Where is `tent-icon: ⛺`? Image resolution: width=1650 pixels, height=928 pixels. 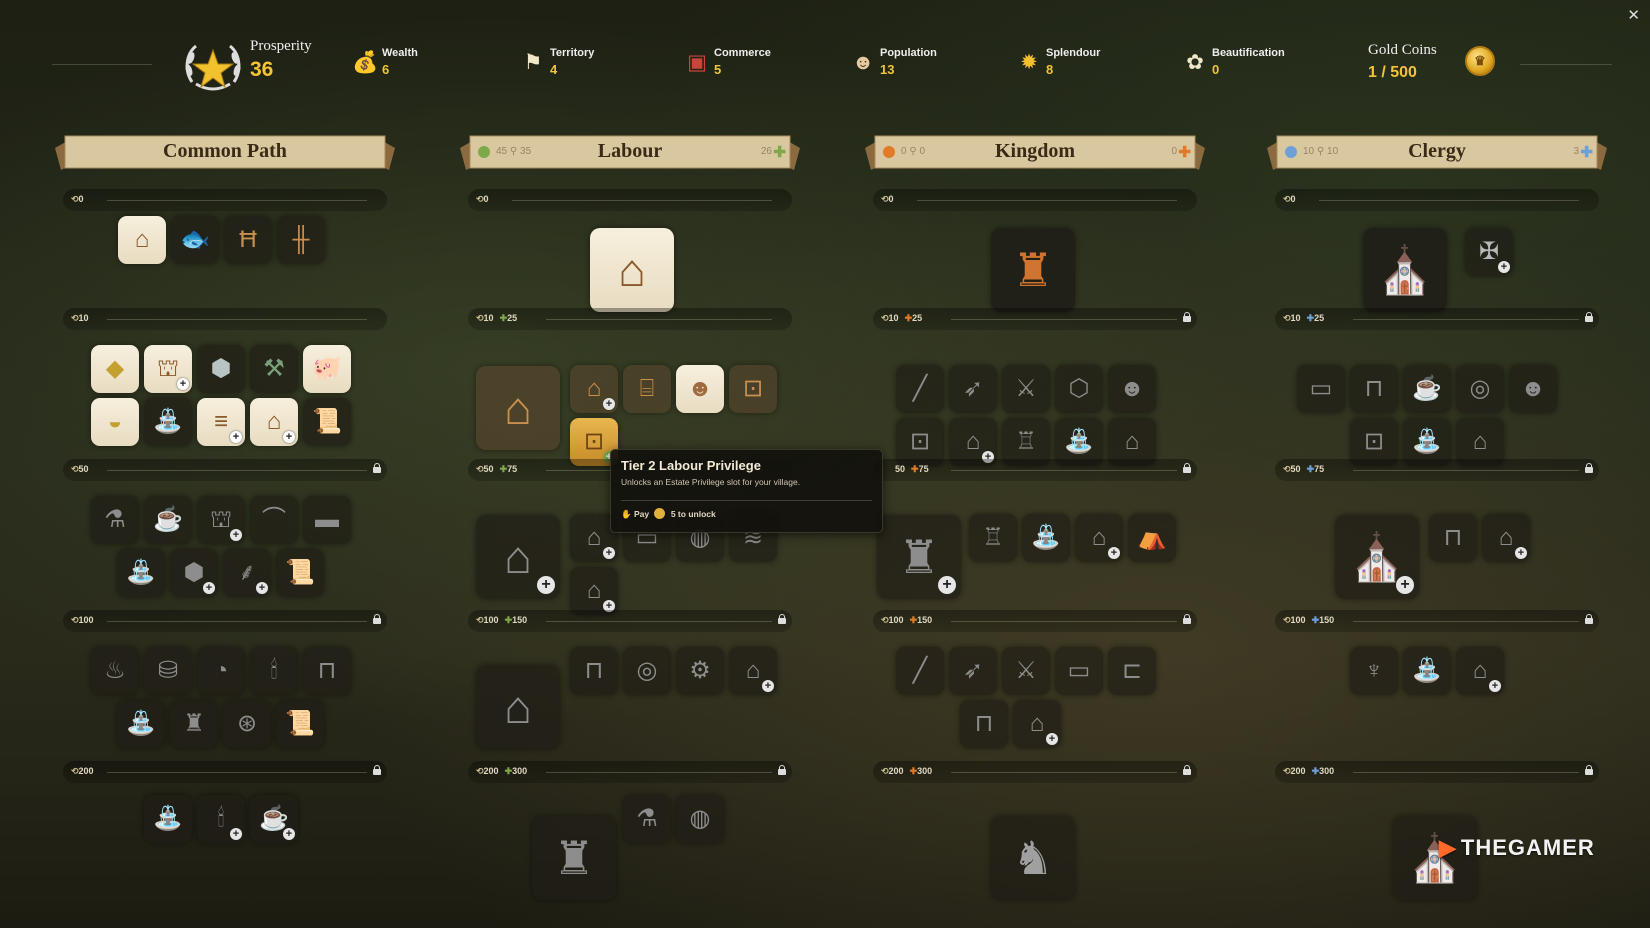 tent-icon: ⛺ is located at coordinates (1152, 537).